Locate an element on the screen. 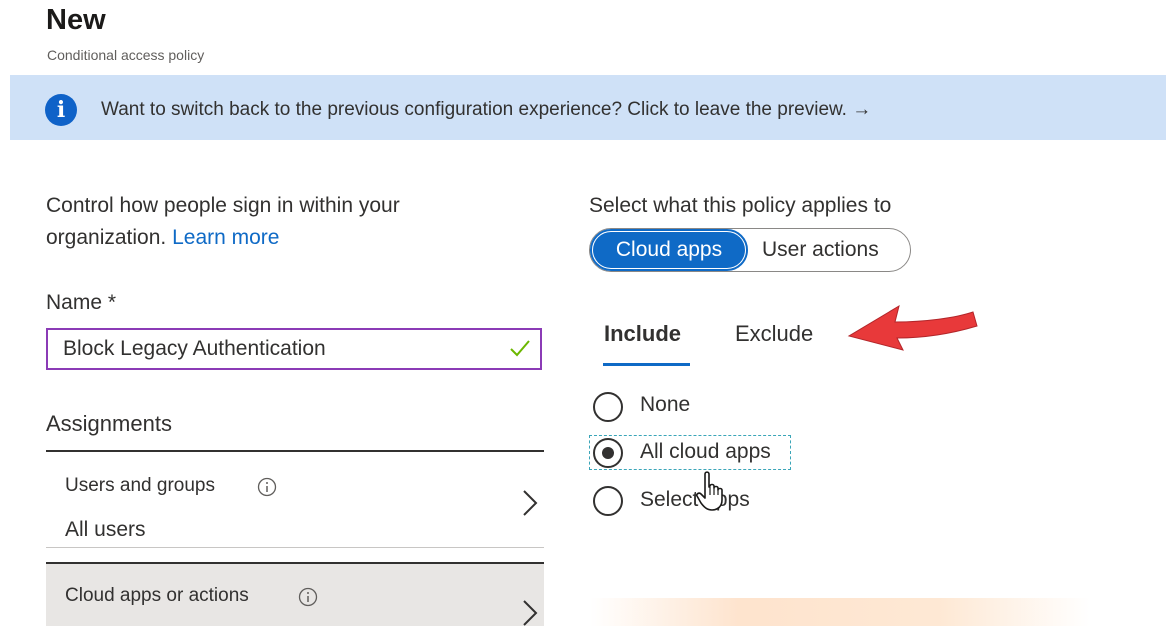 This screenshot has height=628, width=1166. tab-include: Include is located at coordinates (642, 334).